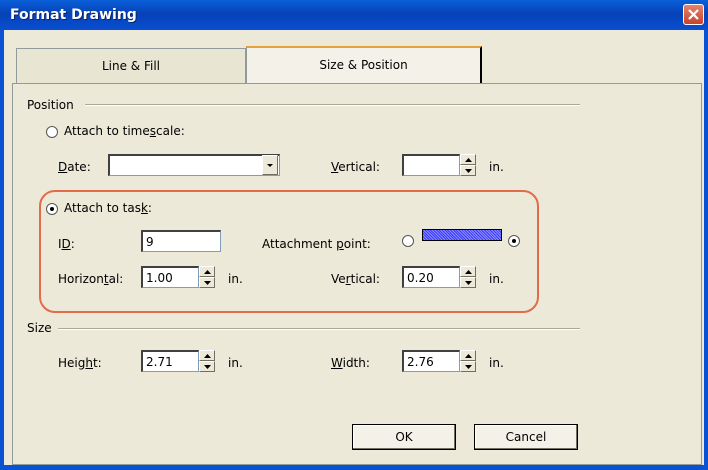 This screenshot has height=470, width=708. Describe the element at coordinates (332, 105) in the screenshot. I see `position-divider` at that location.